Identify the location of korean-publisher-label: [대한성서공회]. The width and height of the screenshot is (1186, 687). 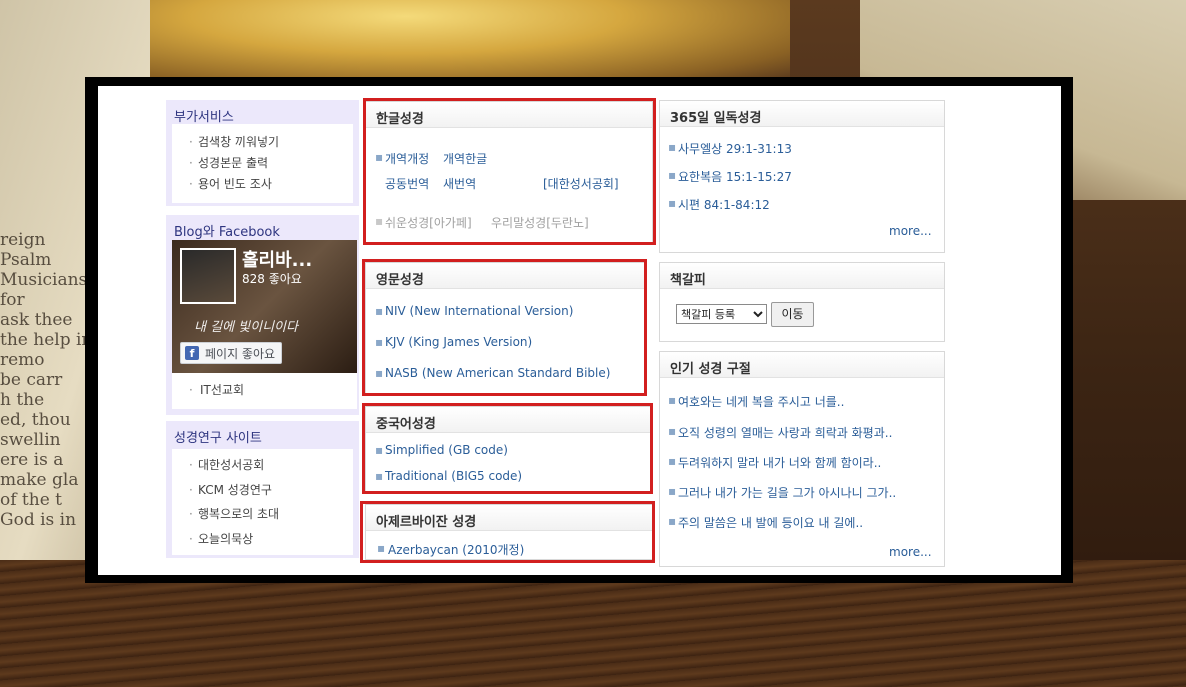
(581, 183).